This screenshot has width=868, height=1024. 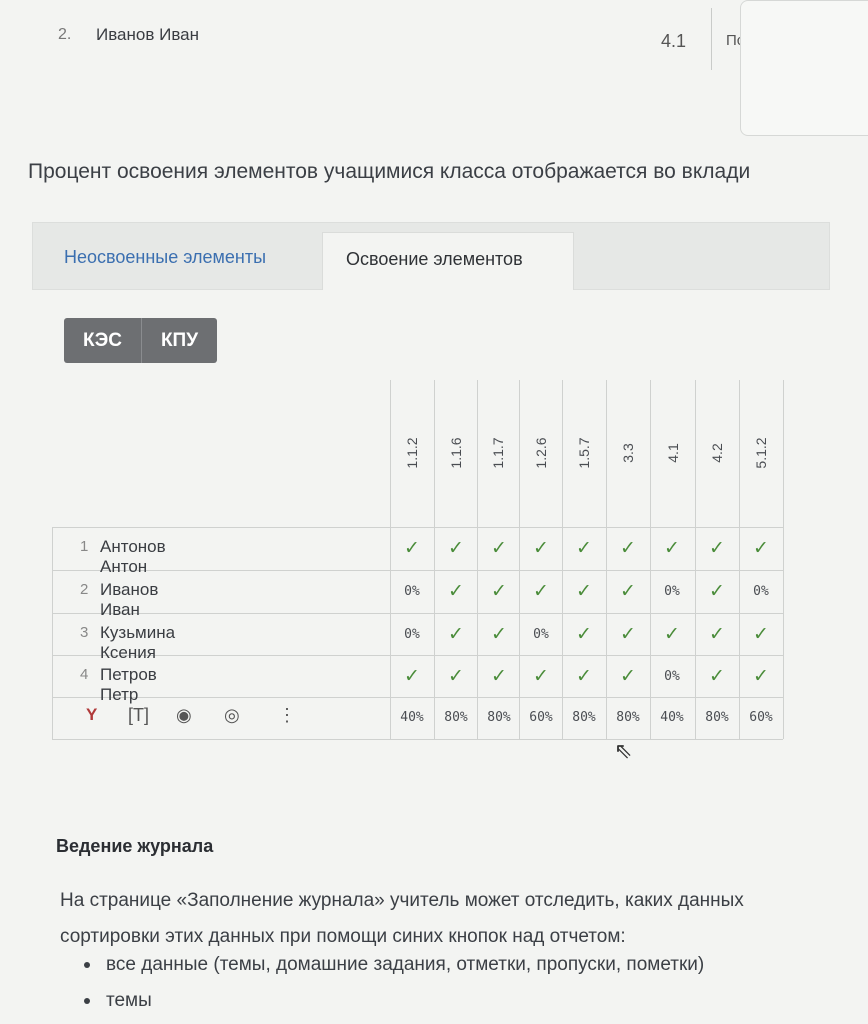 I want to click on column-header: 1.2.6, so click(x=541, y=453).